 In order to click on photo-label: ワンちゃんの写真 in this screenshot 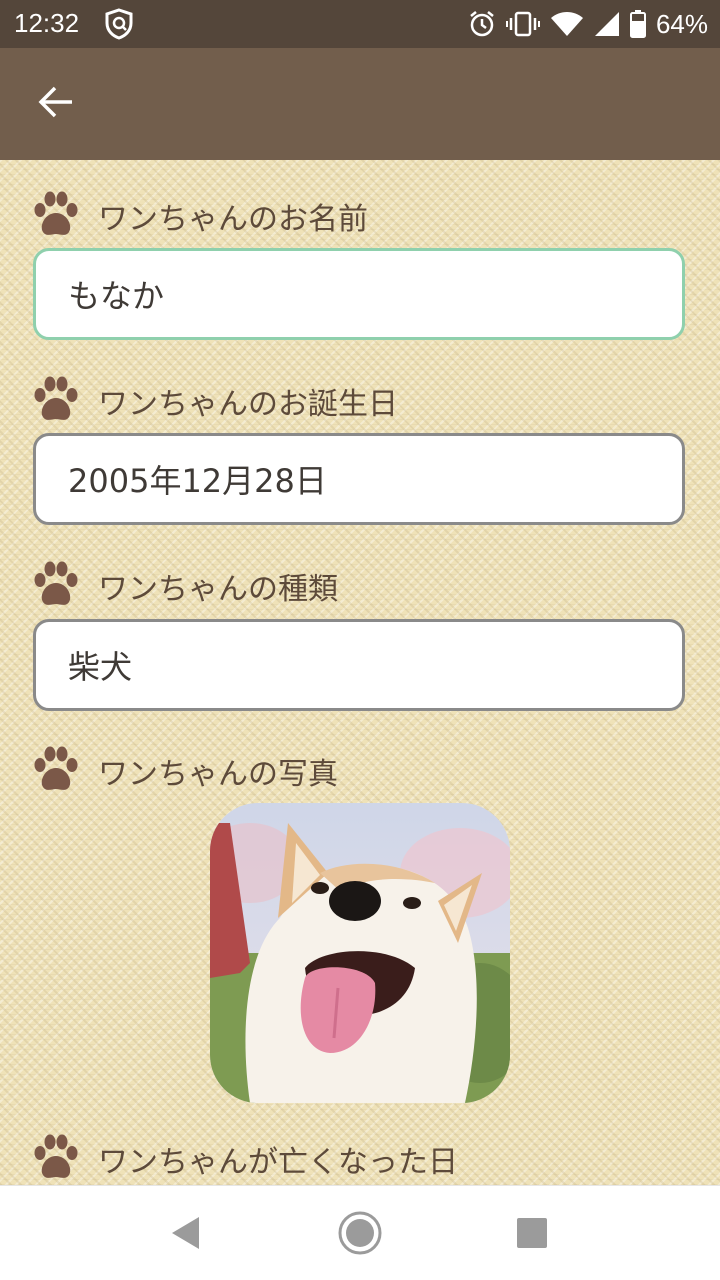, I will do `click(184, 771)`.